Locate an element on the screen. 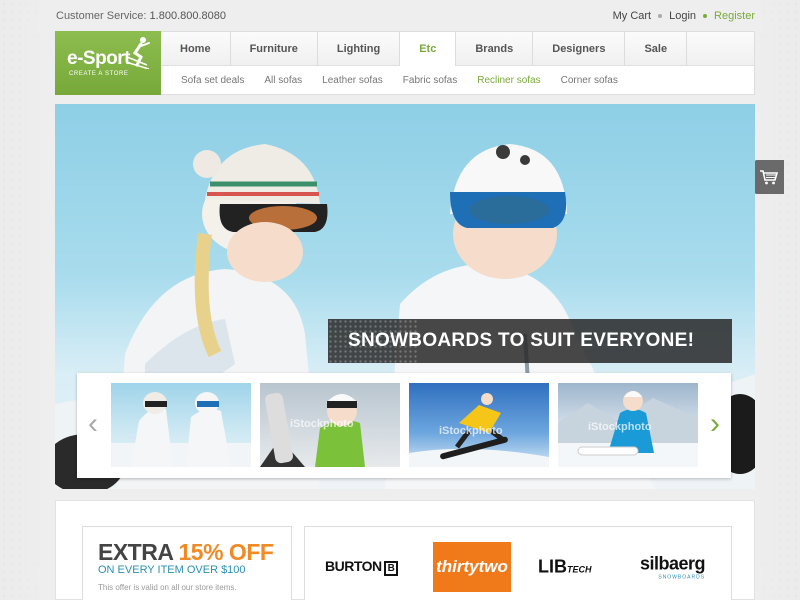 This screenshot has width=800, height=600. thumbnail-2: iStockphoto is located at coordinates (330, 425).